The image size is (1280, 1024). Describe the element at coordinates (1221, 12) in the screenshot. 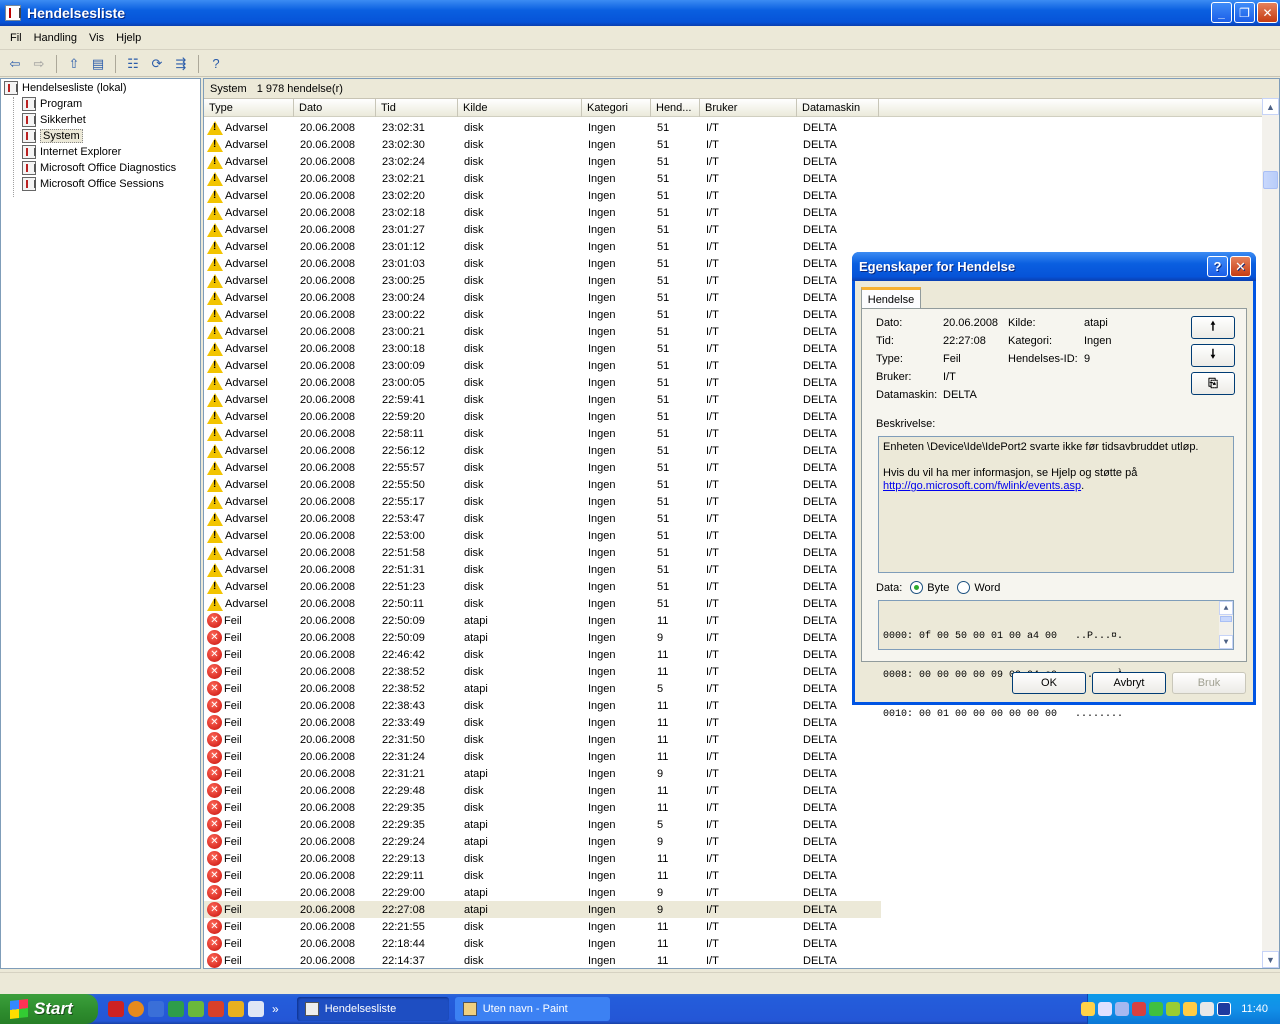

I see `minimize-button: _` at that location.